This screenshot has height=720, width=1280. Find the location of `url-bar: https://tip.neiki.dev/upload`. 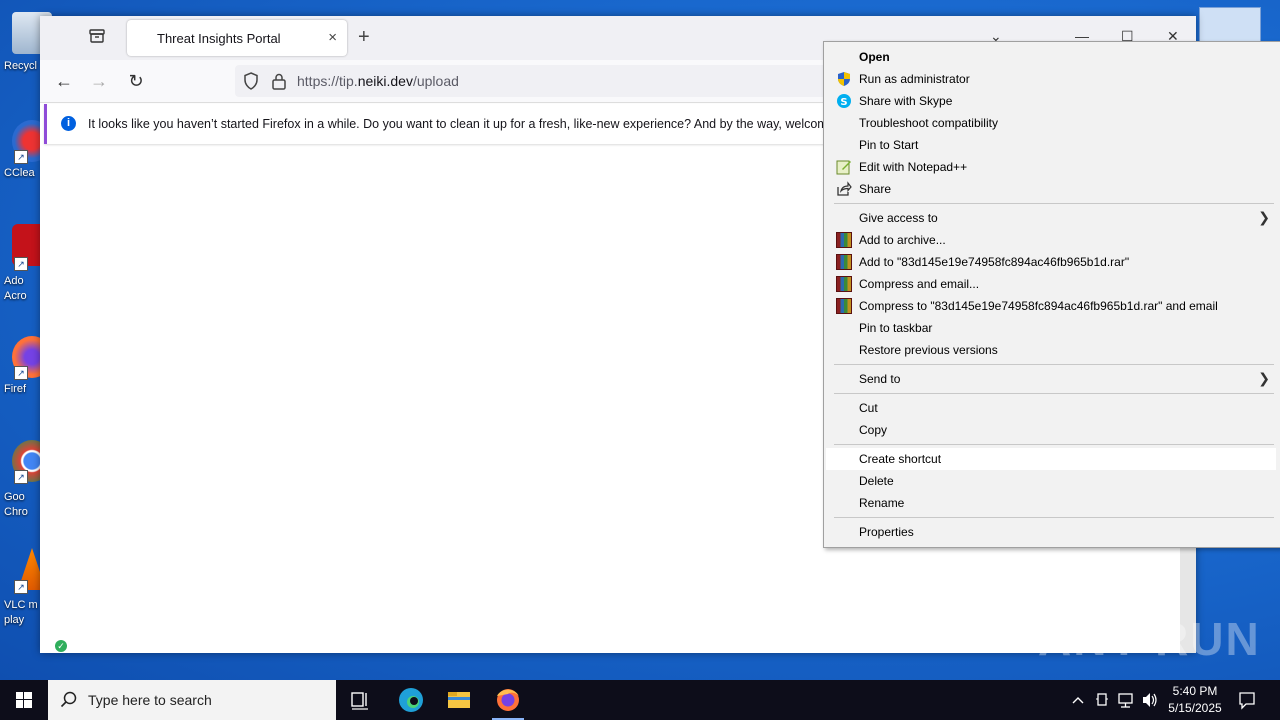

url-bar: https://tip.neiki.dev/upload is located at coordinates (535, 81).